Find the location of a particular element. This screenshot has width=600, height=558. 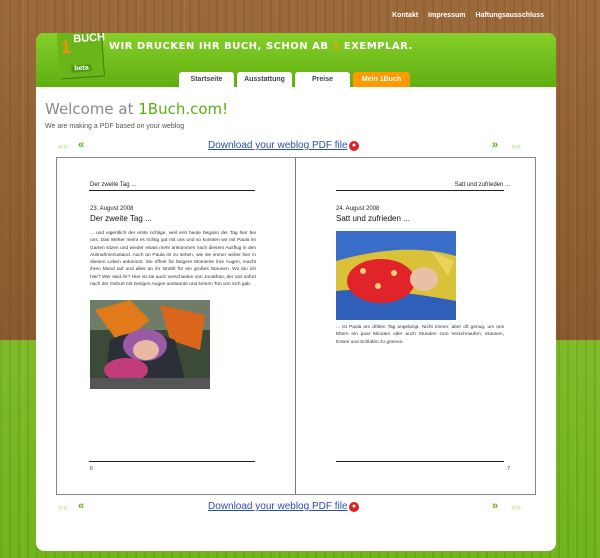

page-title: Welcome at 1Buch.com! is located at coordinates (136, 109).